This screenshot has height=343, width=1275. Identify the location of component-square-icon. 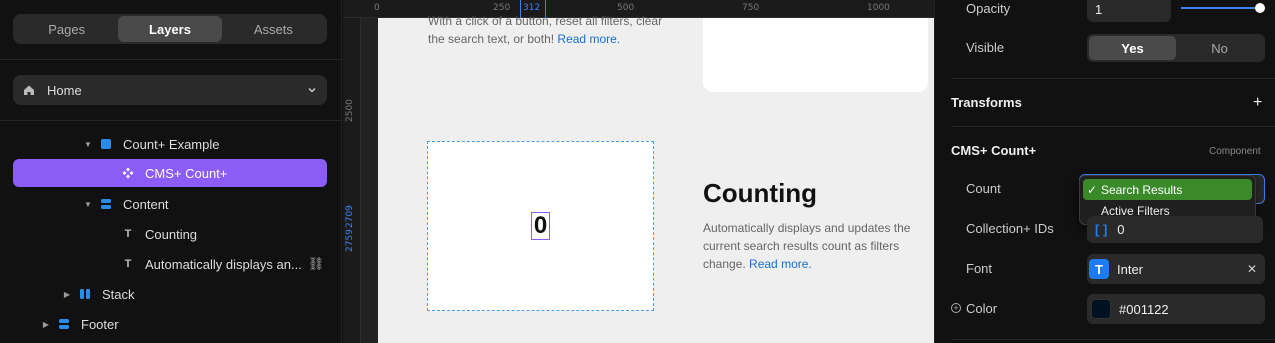
(106, 144).